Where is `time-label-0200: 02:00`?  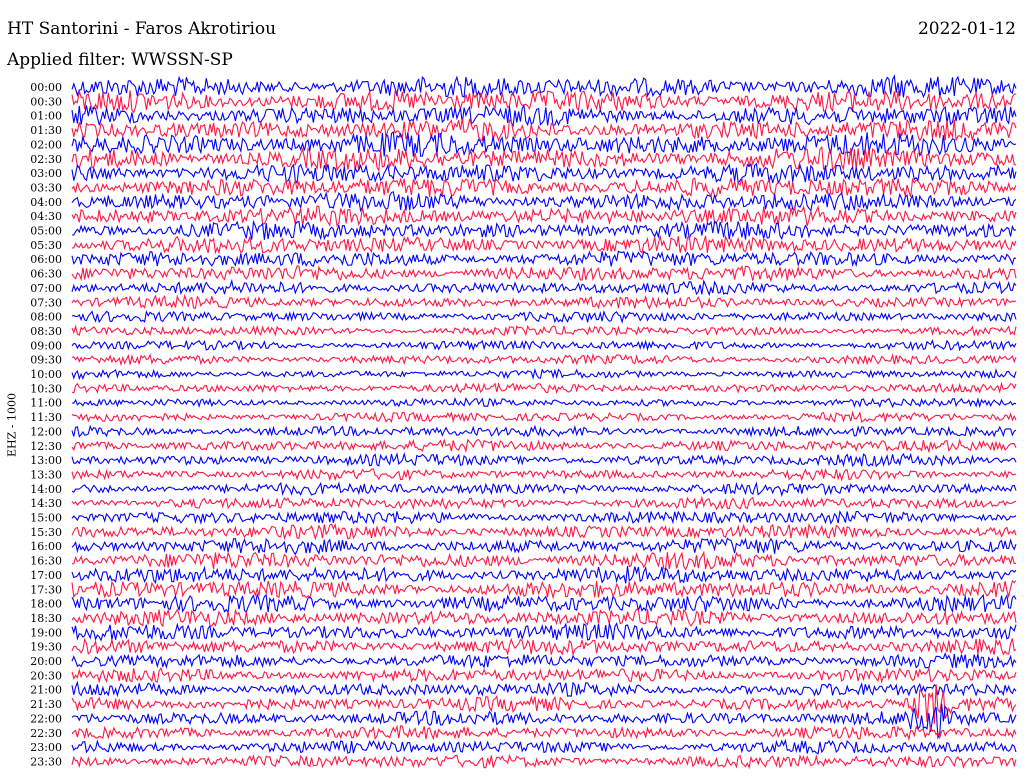
time-label-0200: 02:00 is located at coordinates (46, 144).